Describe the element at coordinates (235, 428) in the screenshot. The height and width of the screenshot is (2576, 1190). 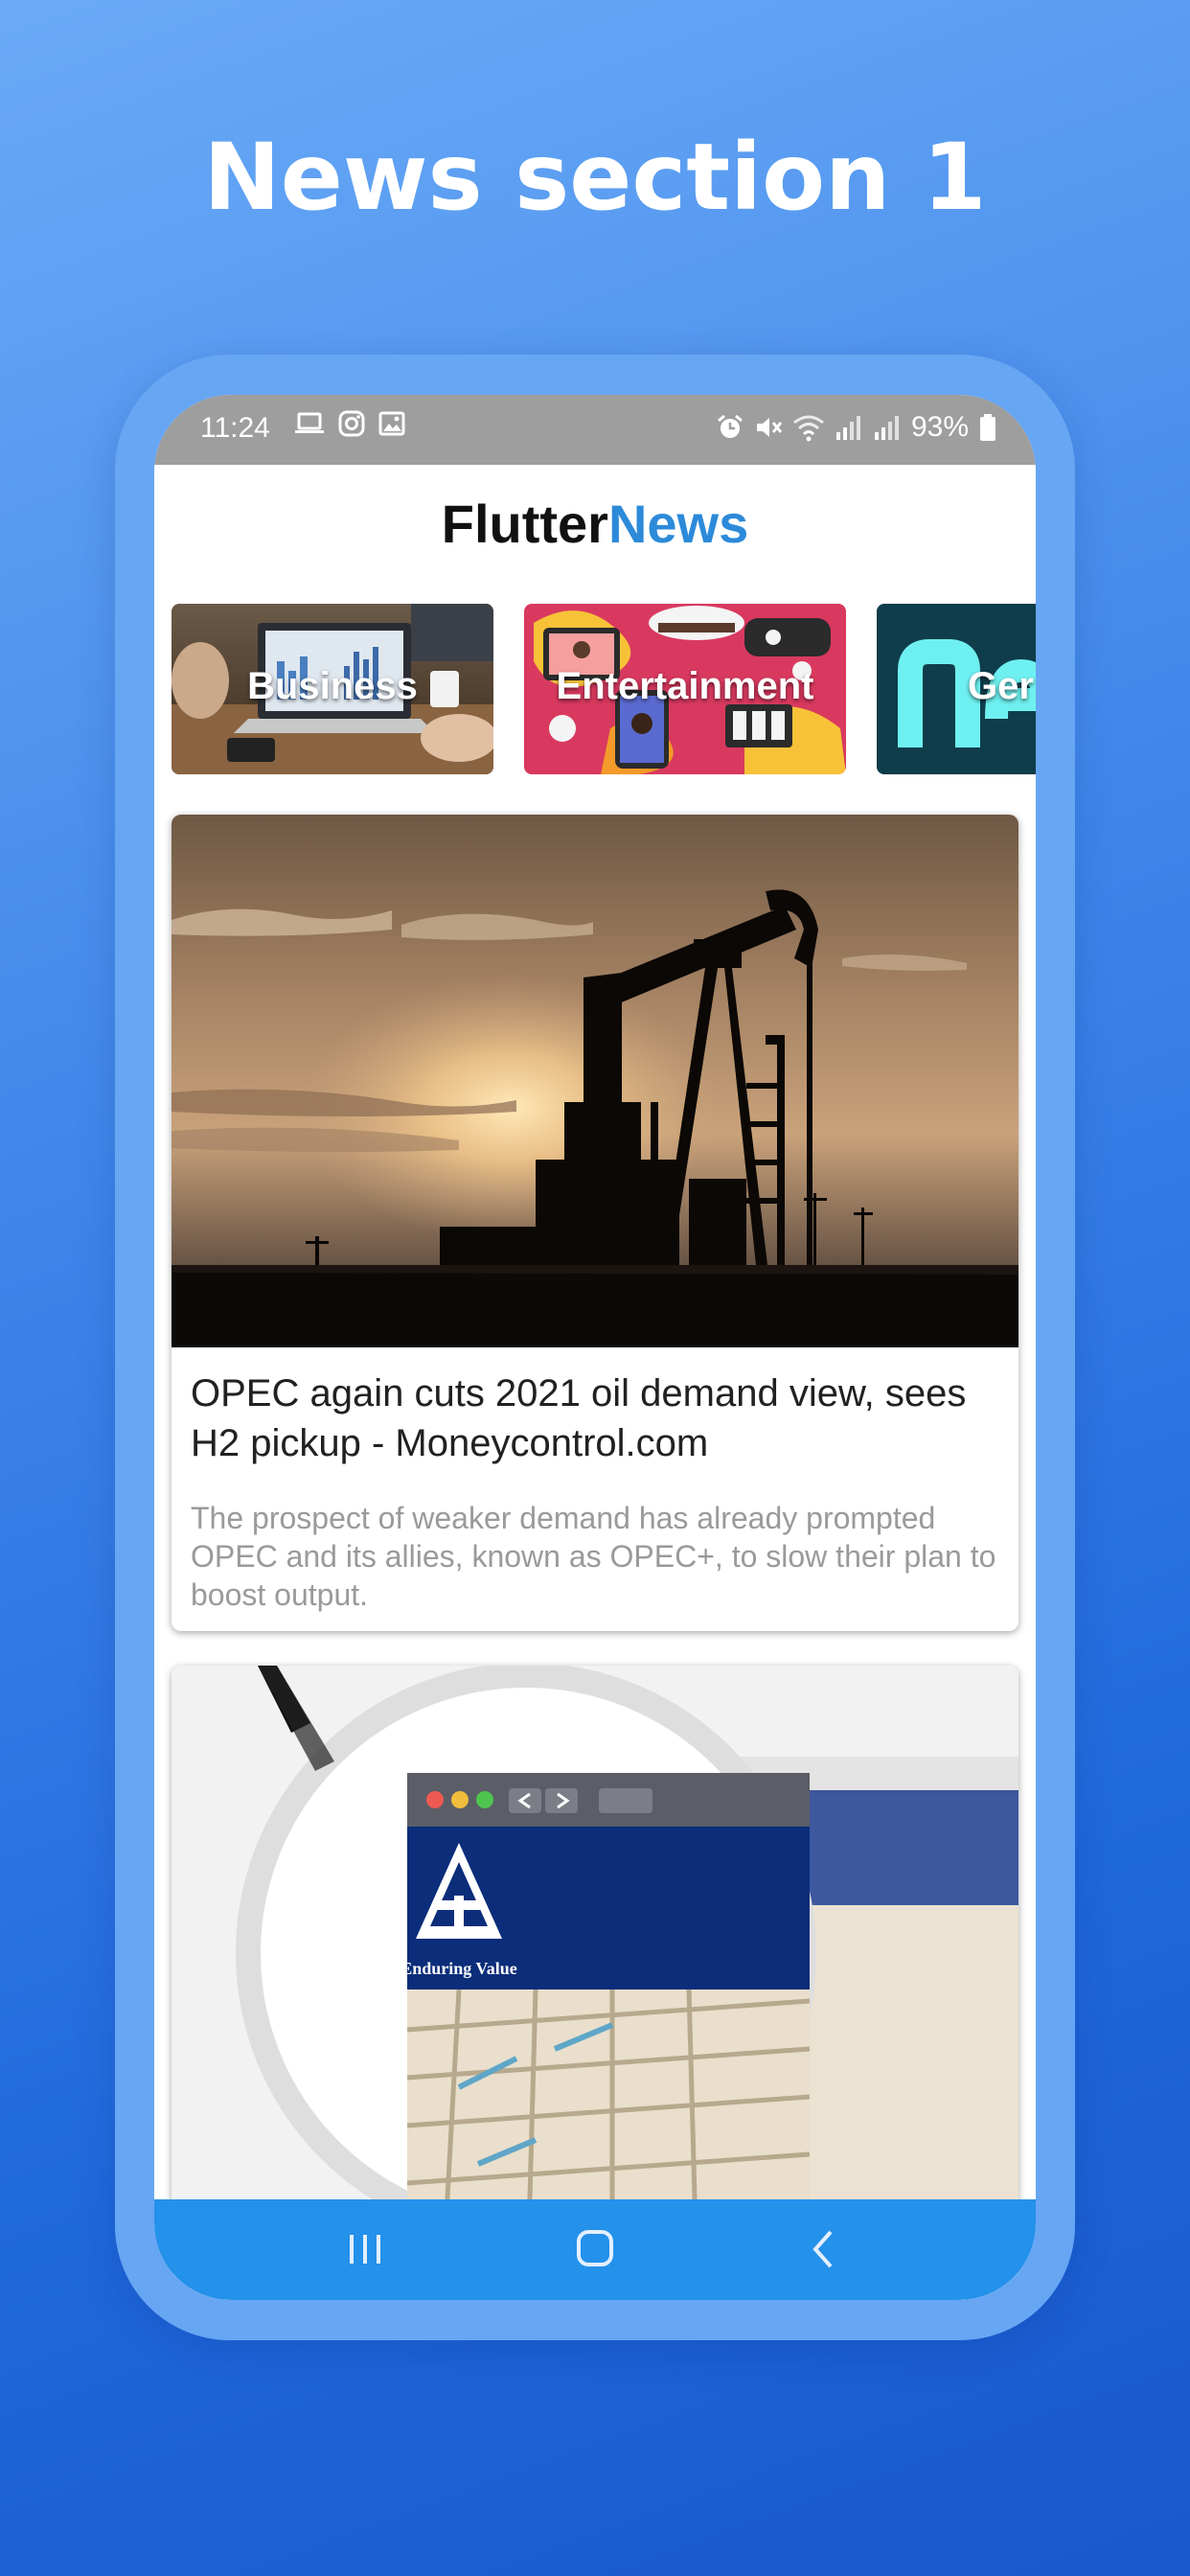
I see `status-time: 11:24` at that location.